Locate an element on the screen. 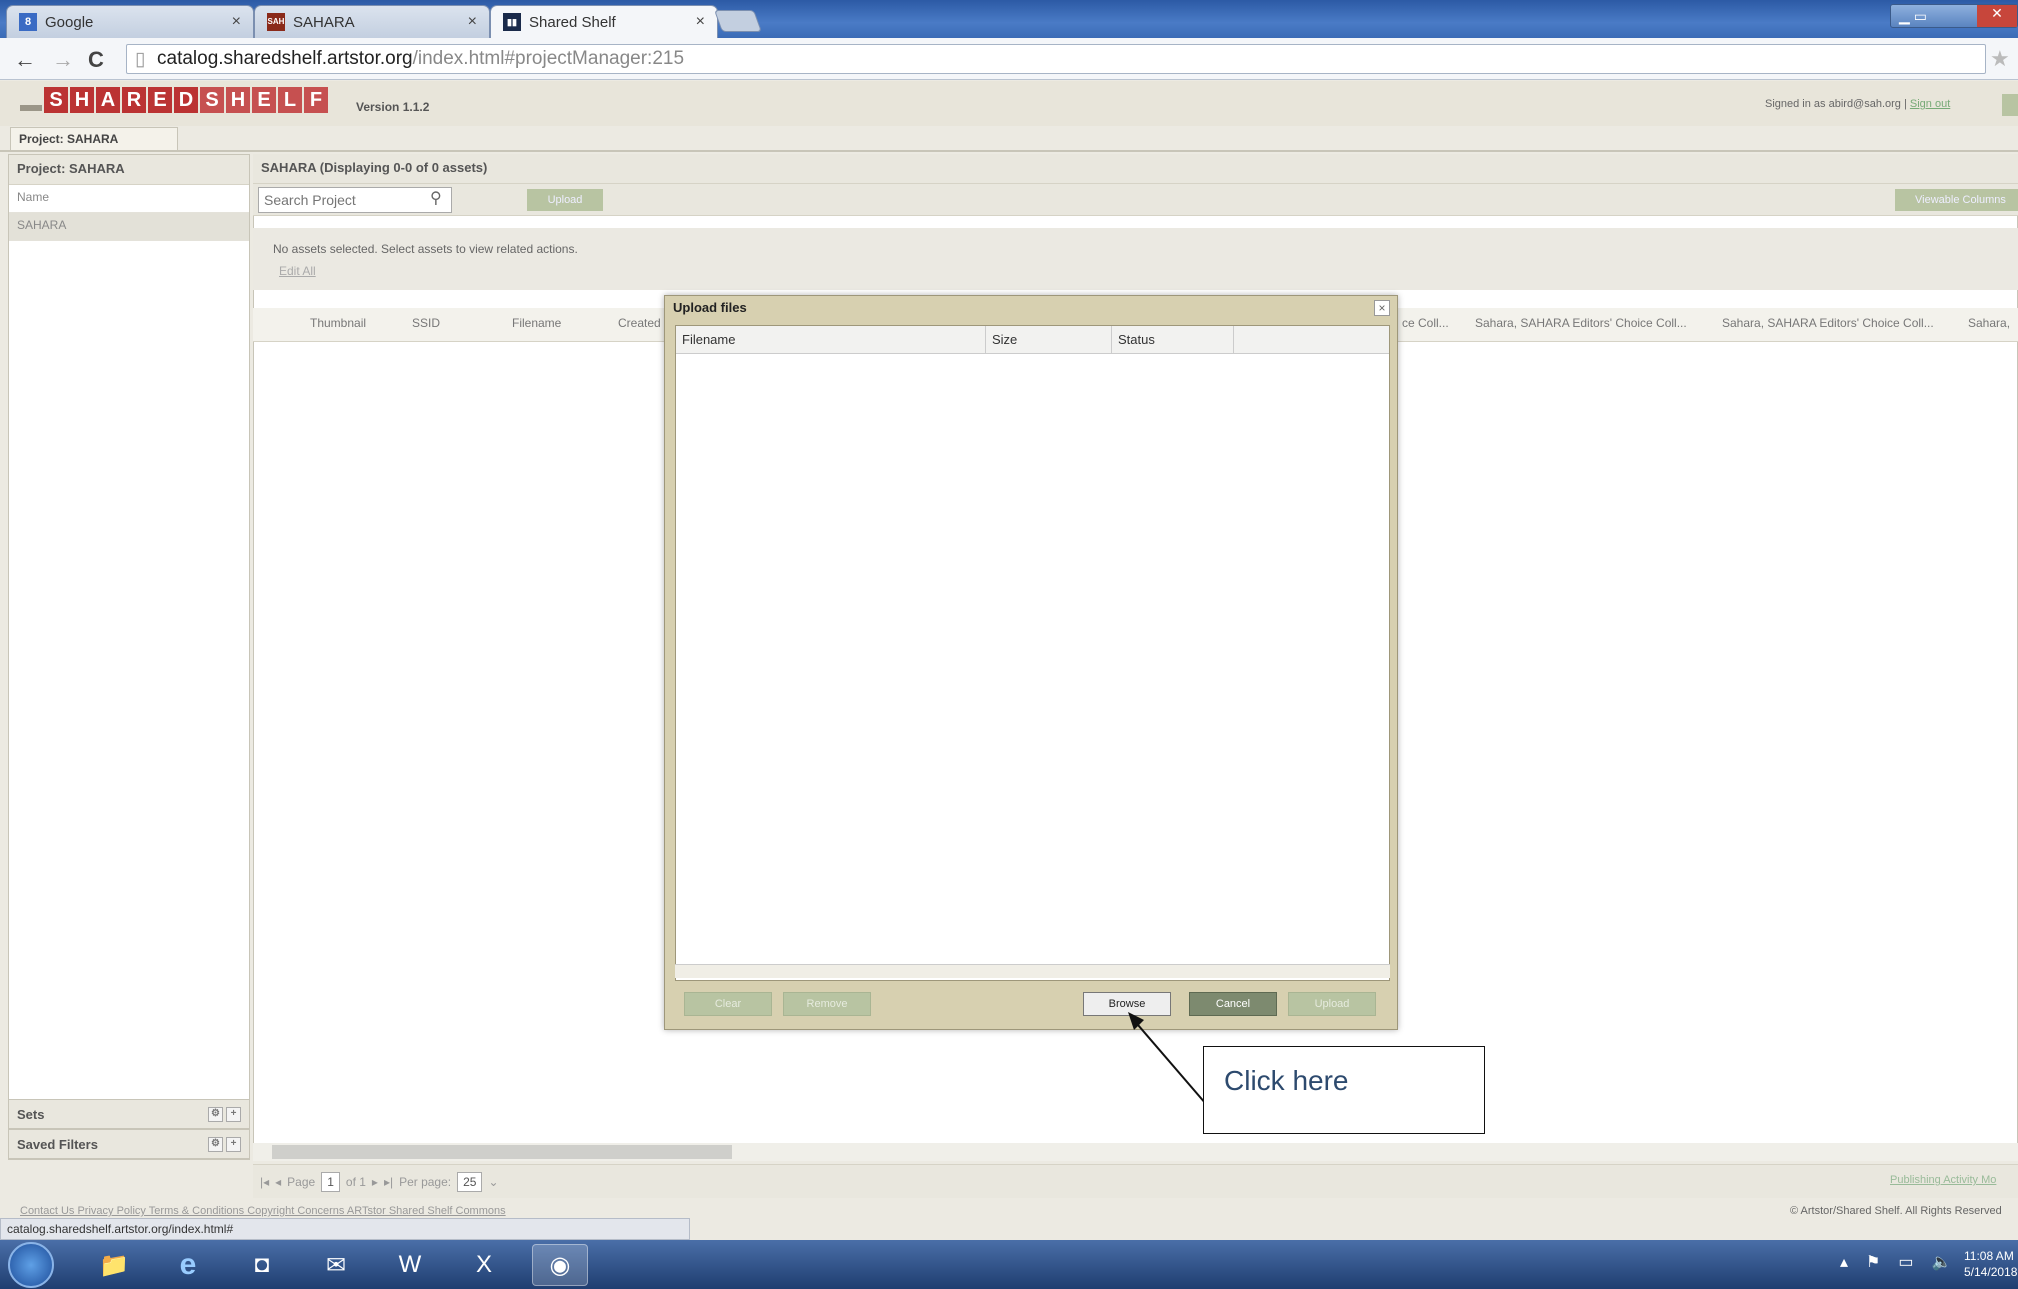  mail-icon: ✉ is located at coordinates (336, 1265).